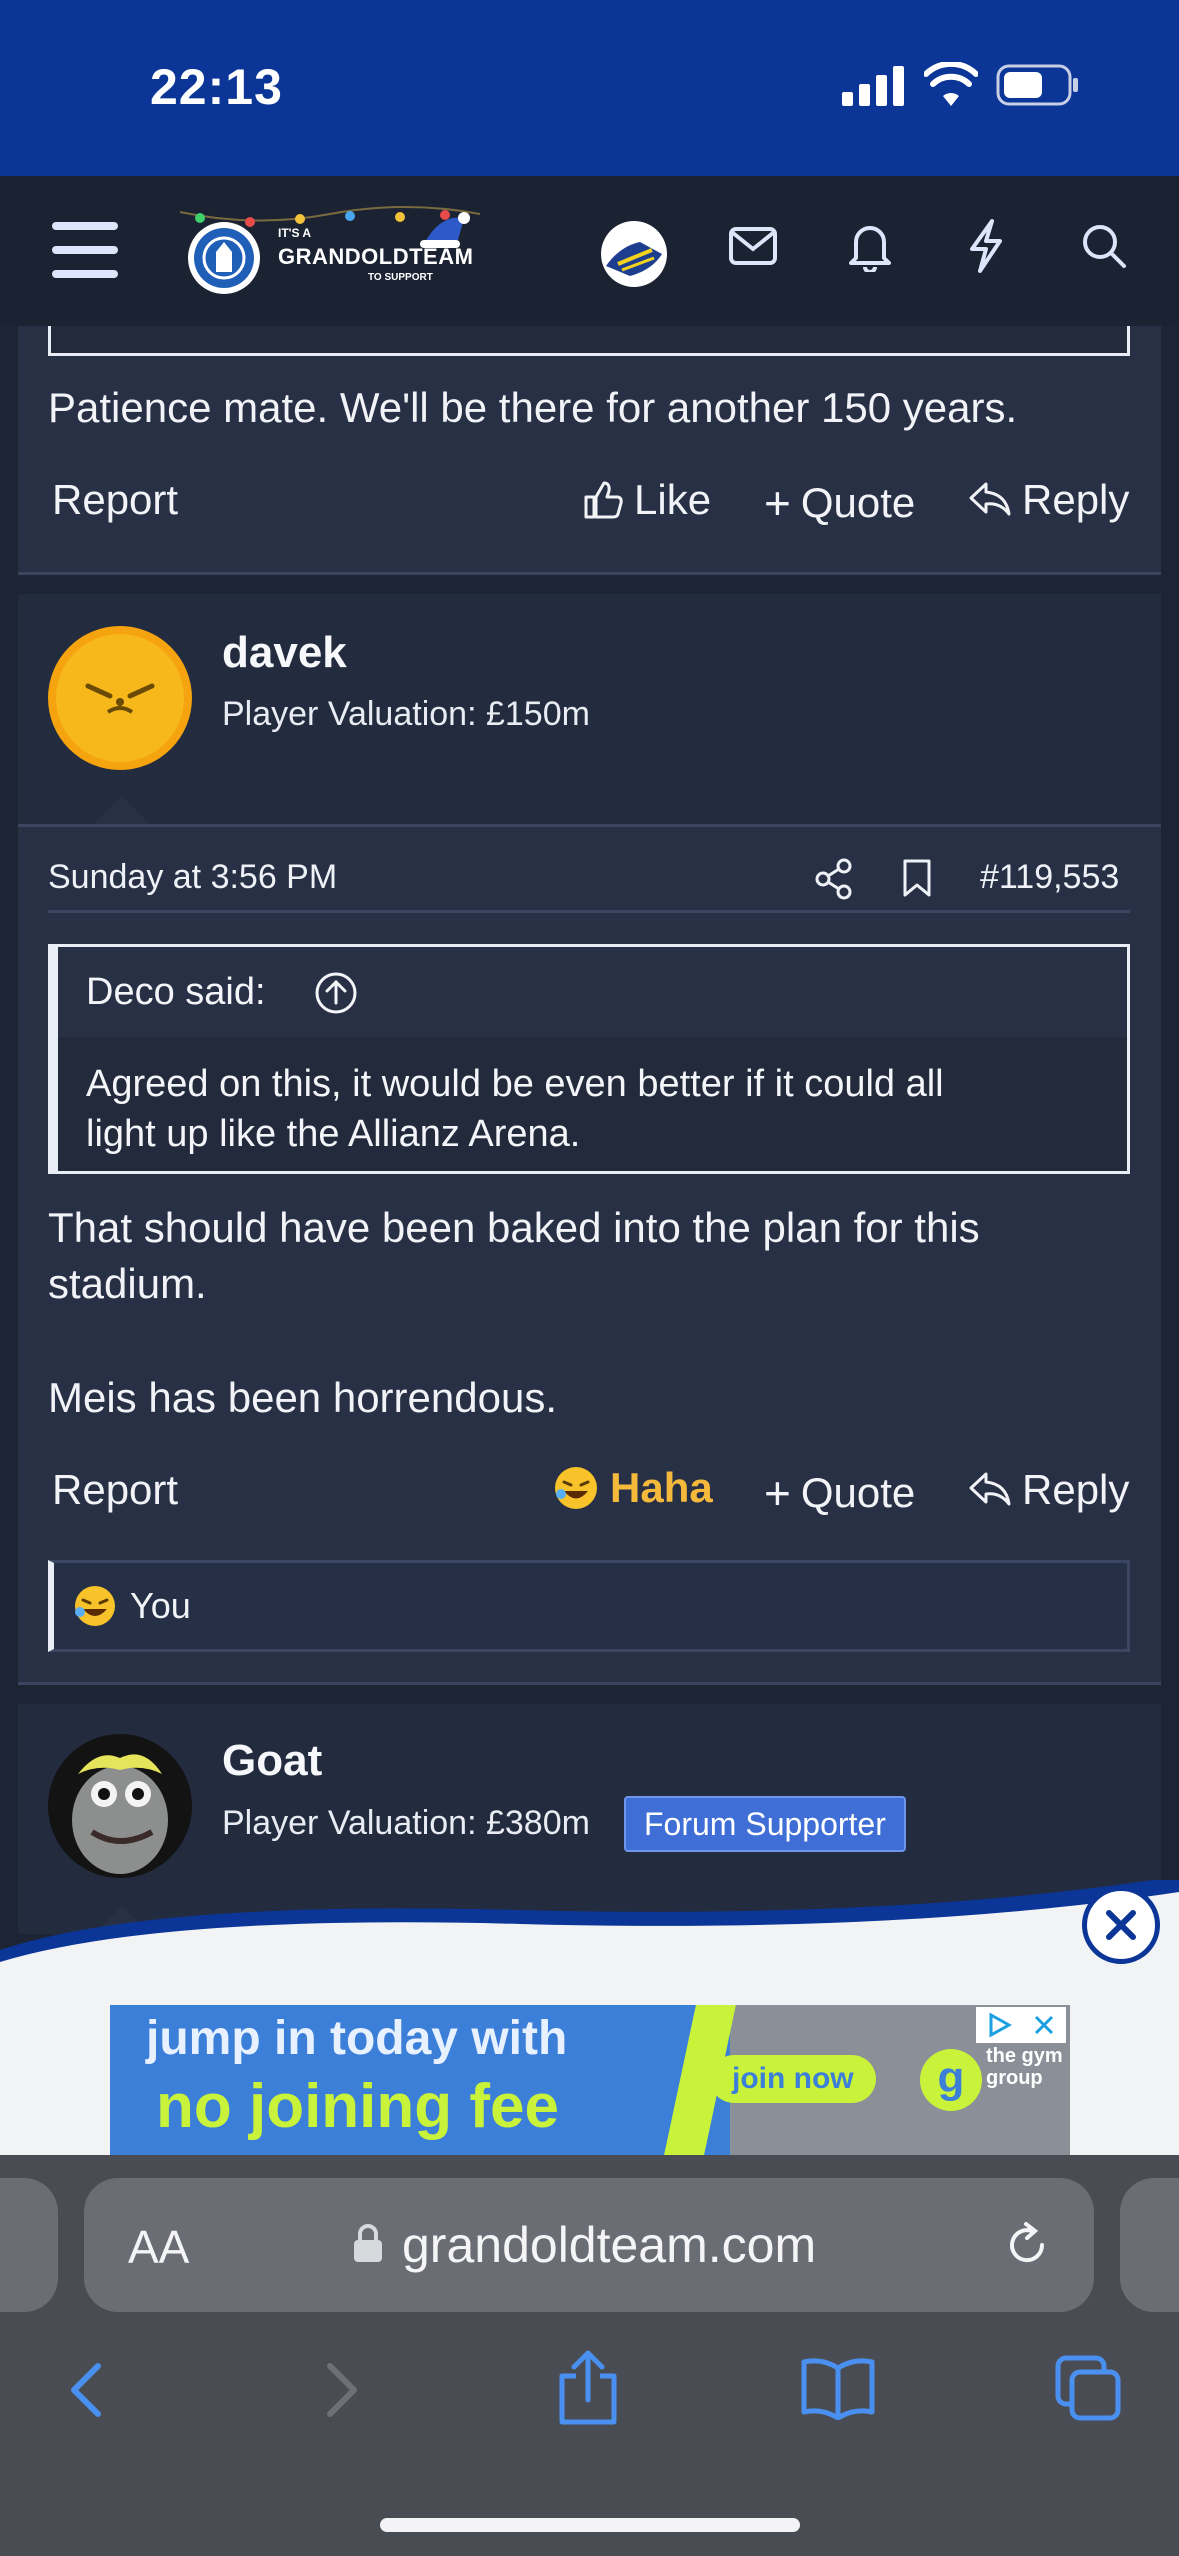 Image resolution: width=1179 pixels, height=2556 pixels. What do you see at coordinates (1044, 2025) in the screenshot?
I see `ad-close-x-icon` at bounding box center [1044, 2025].